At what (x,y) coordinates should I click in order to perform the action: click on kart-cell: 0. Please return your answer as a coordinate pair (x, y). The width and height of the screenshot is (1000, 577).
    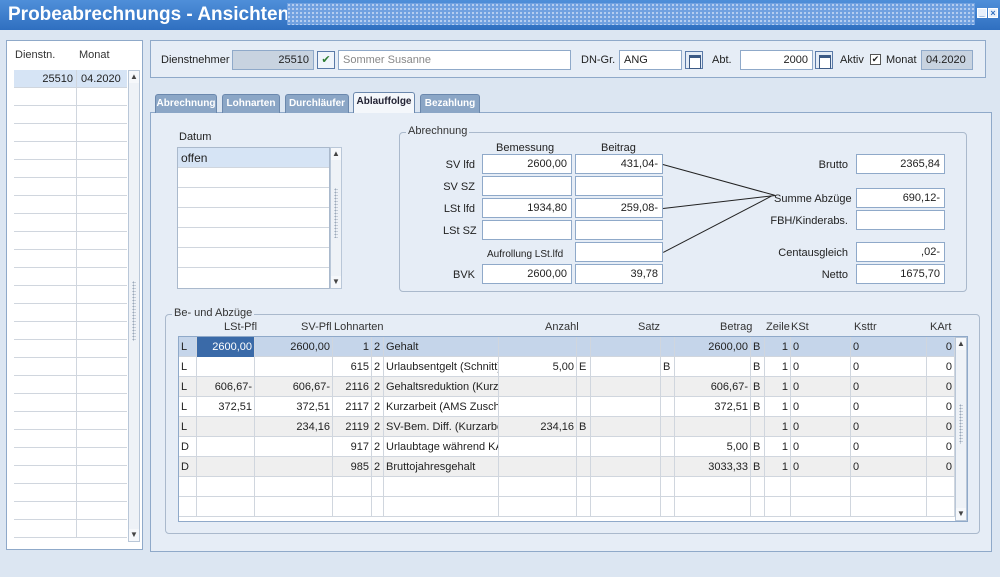
    Looking at the image, I should click on (941, 407).